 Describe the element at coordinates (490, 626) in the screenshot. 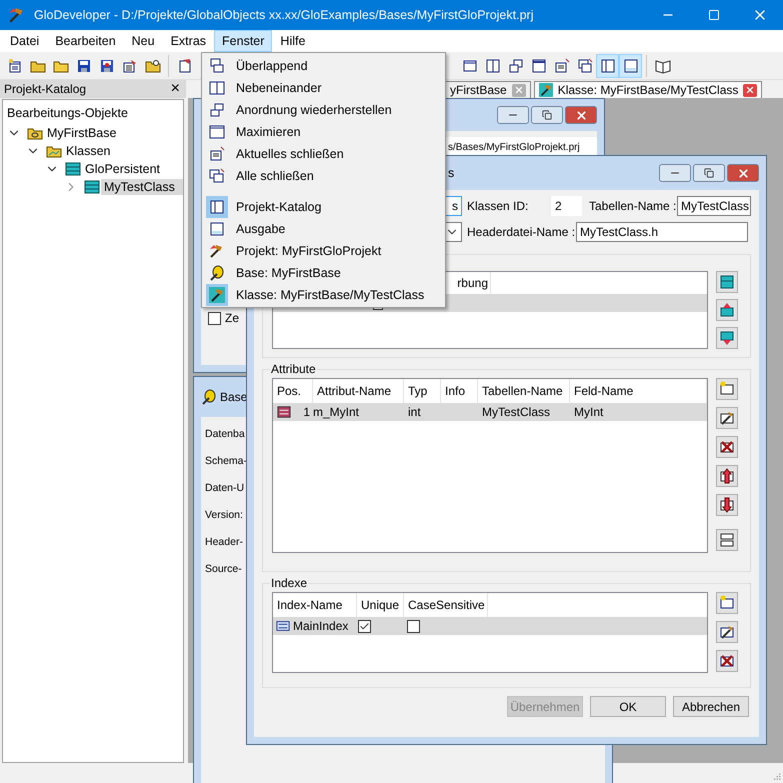

I see `table-row: MainIndex` at that location.